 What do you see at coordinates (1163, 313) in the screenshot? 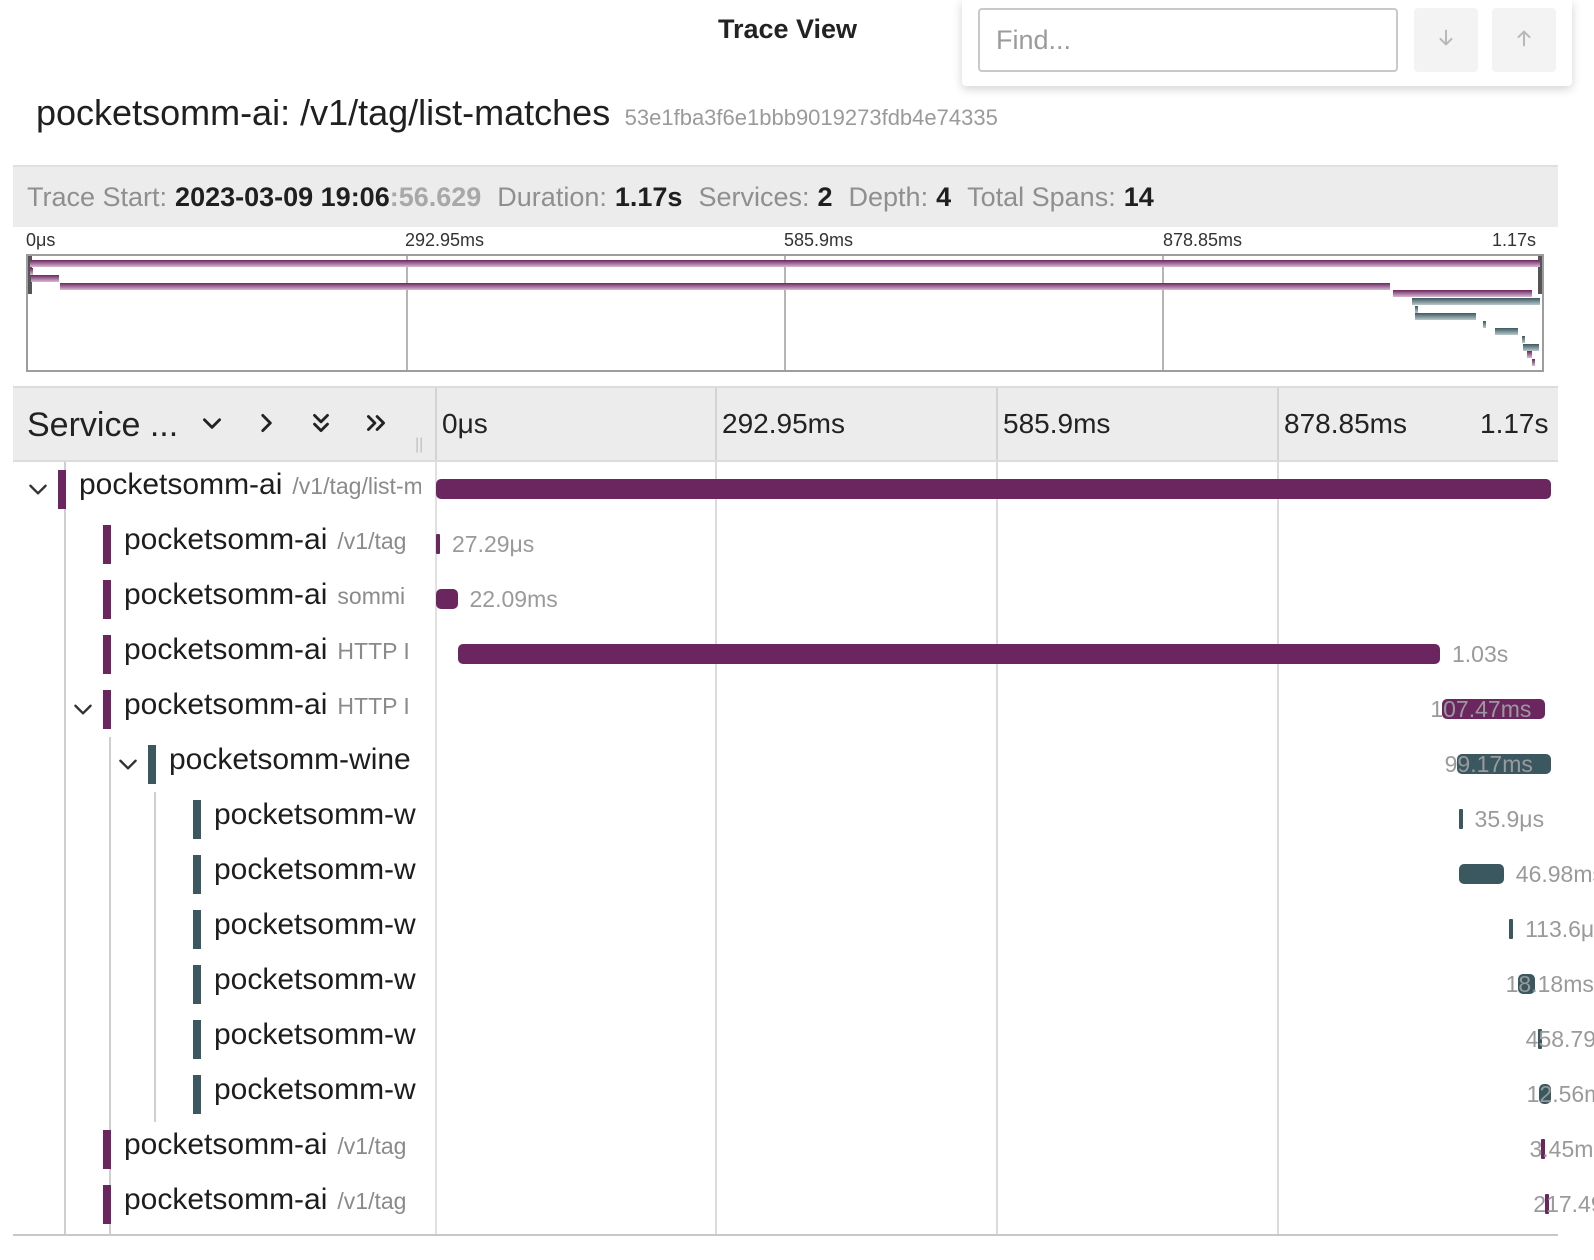
I see `minimap-gridline` at bounding box center [1163, 313].